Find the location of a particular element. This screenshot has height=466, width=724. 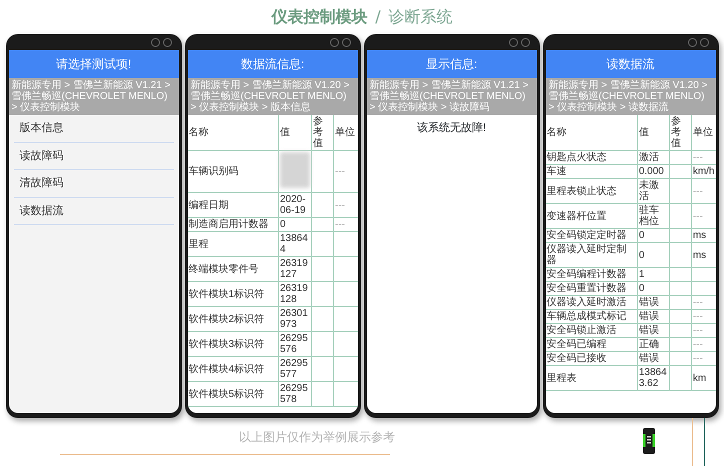

table-cell: 0.000 is located at coordinates (653, 171).